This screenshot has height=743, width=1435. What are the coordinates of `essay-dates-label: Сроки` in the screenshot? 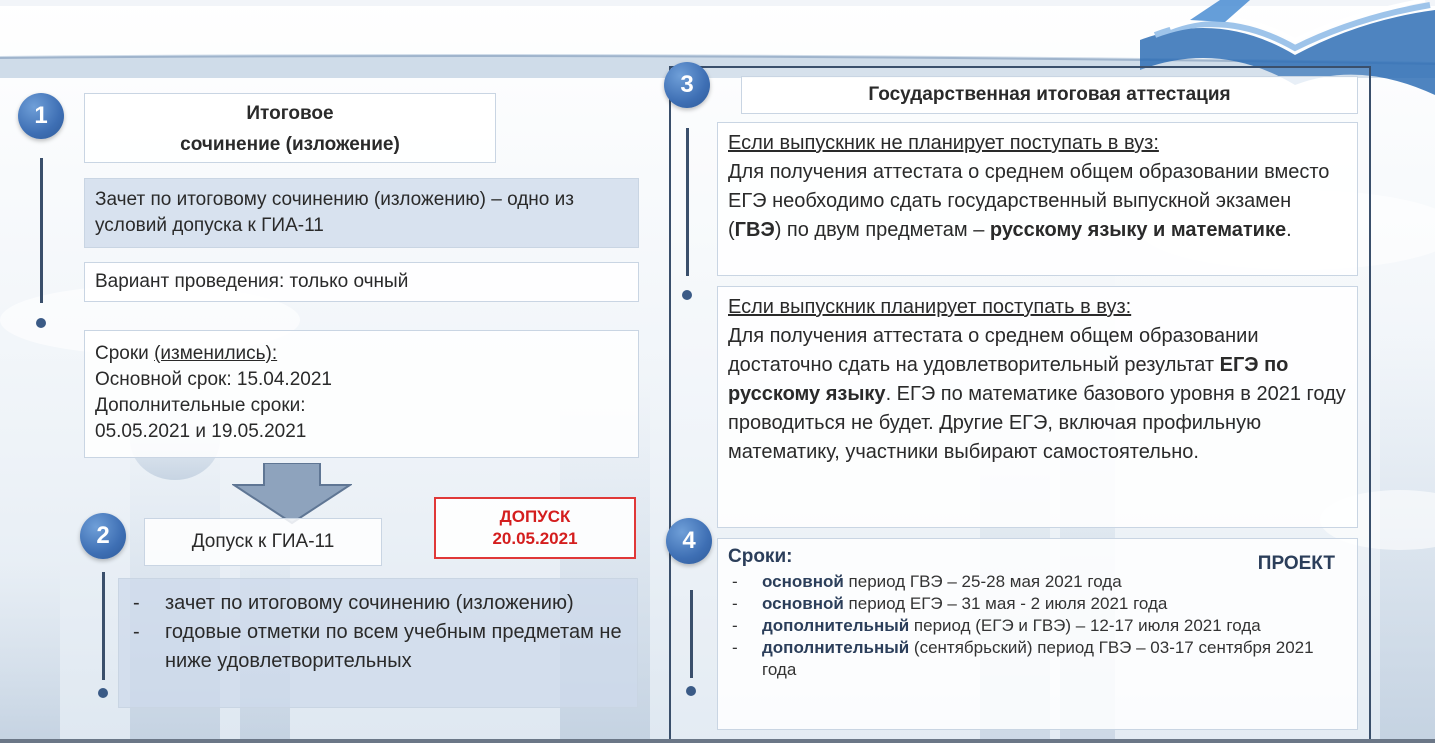 It's located at (125, 353).